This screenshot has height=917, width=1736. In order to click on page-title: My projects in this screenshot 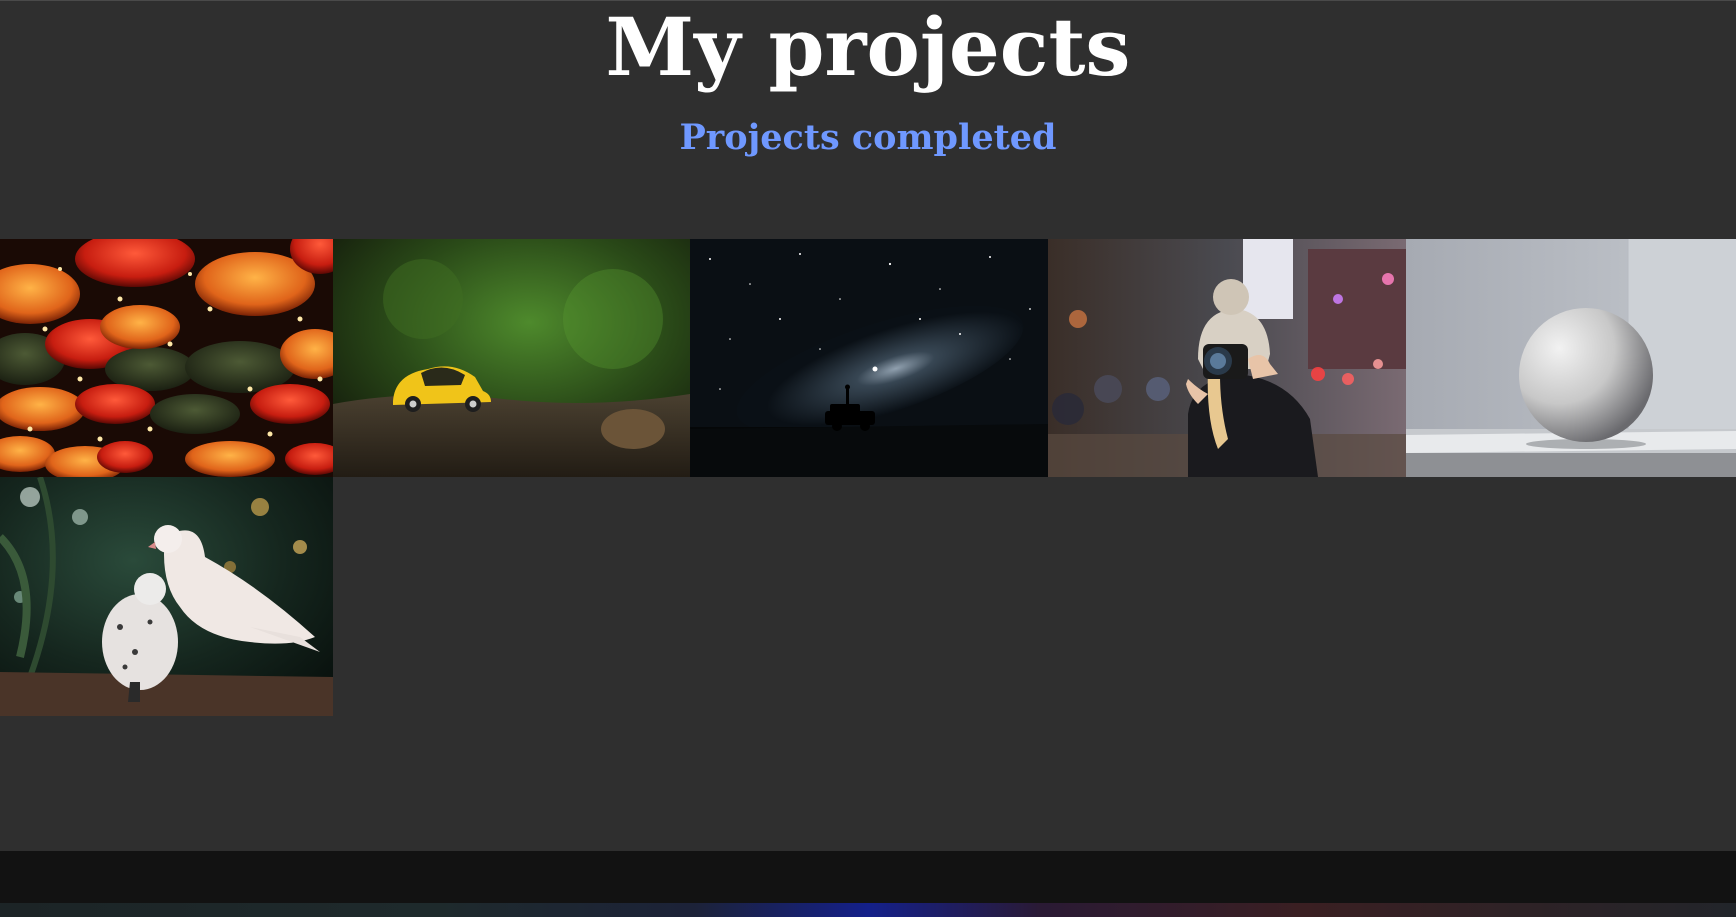, I will do `click(868, 47)`.